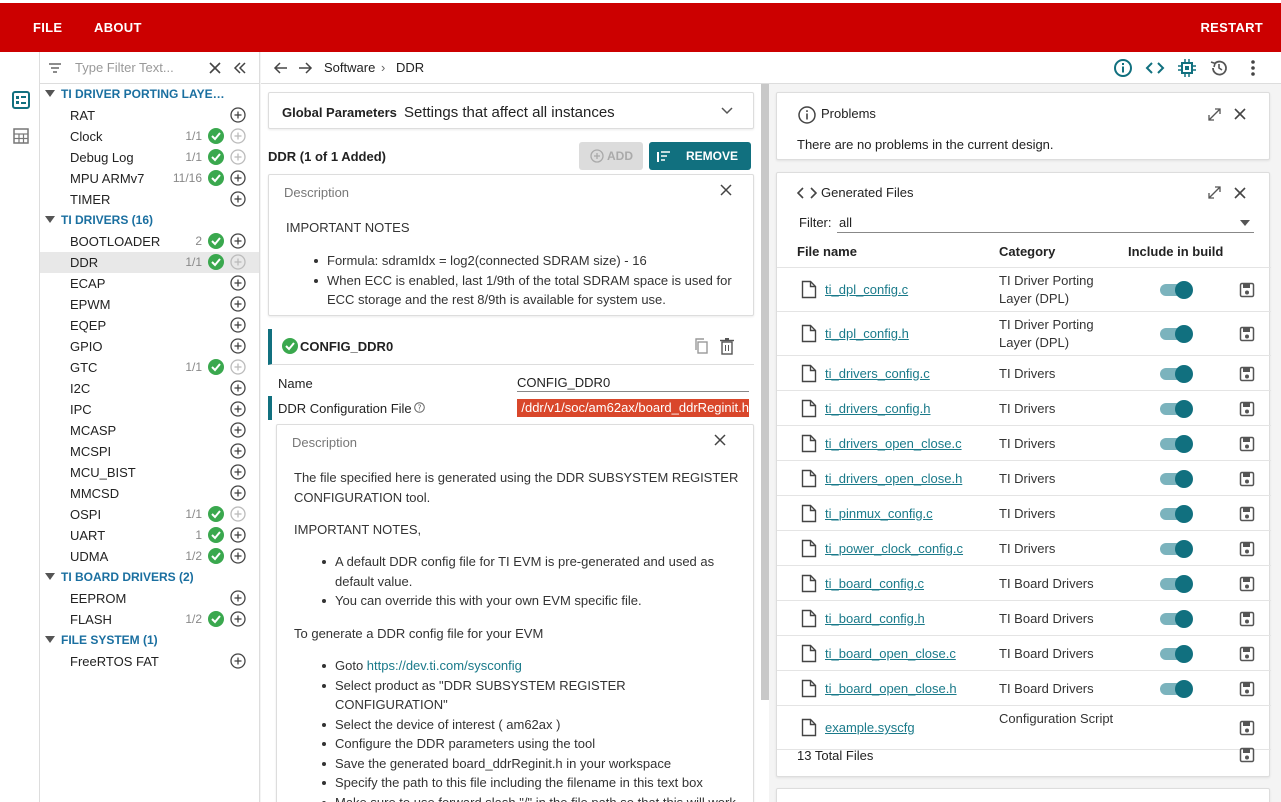  What do you see at coordinates (765, 392) in the screenshot?
I see `middle-scrollbar` at bounding box center [765, 392].